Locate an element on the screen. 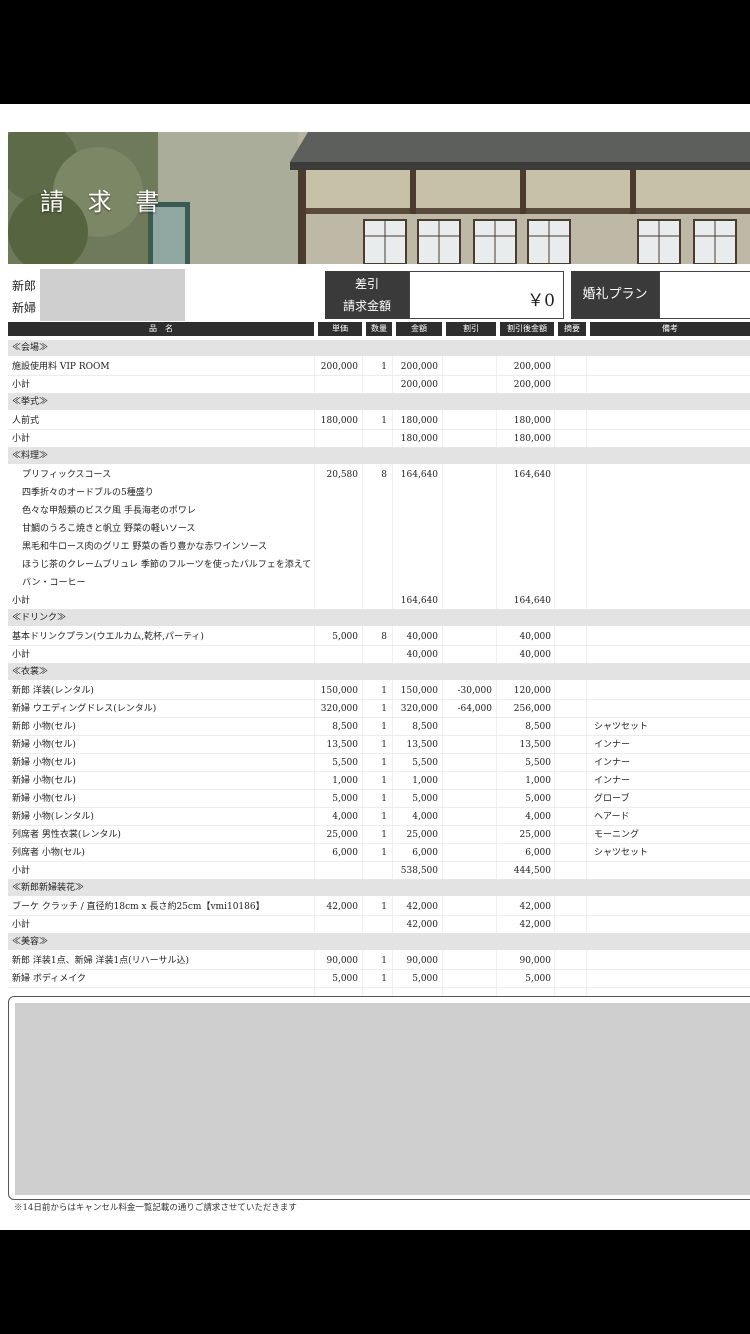 This screenshot has height=1334, width=750. item-name: 色々な甲殻類のビスク風 手長海老のポワレ is located at coordinates (109, 511).